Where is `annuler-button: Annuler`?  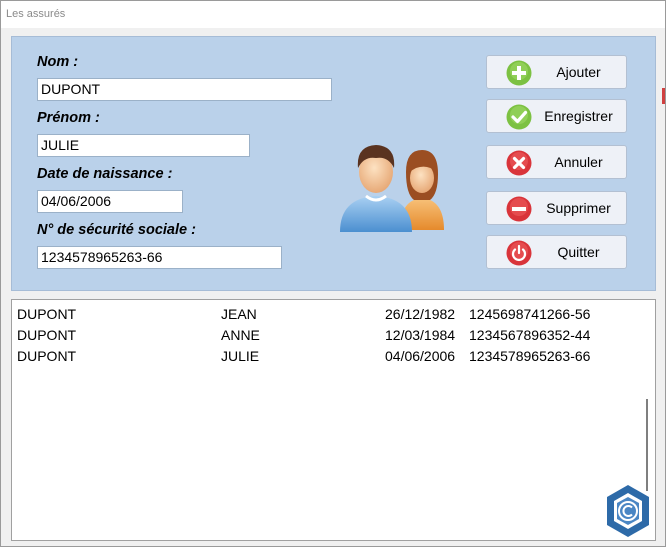 annuler-button: Annuler is located at coordinates (556, 162).